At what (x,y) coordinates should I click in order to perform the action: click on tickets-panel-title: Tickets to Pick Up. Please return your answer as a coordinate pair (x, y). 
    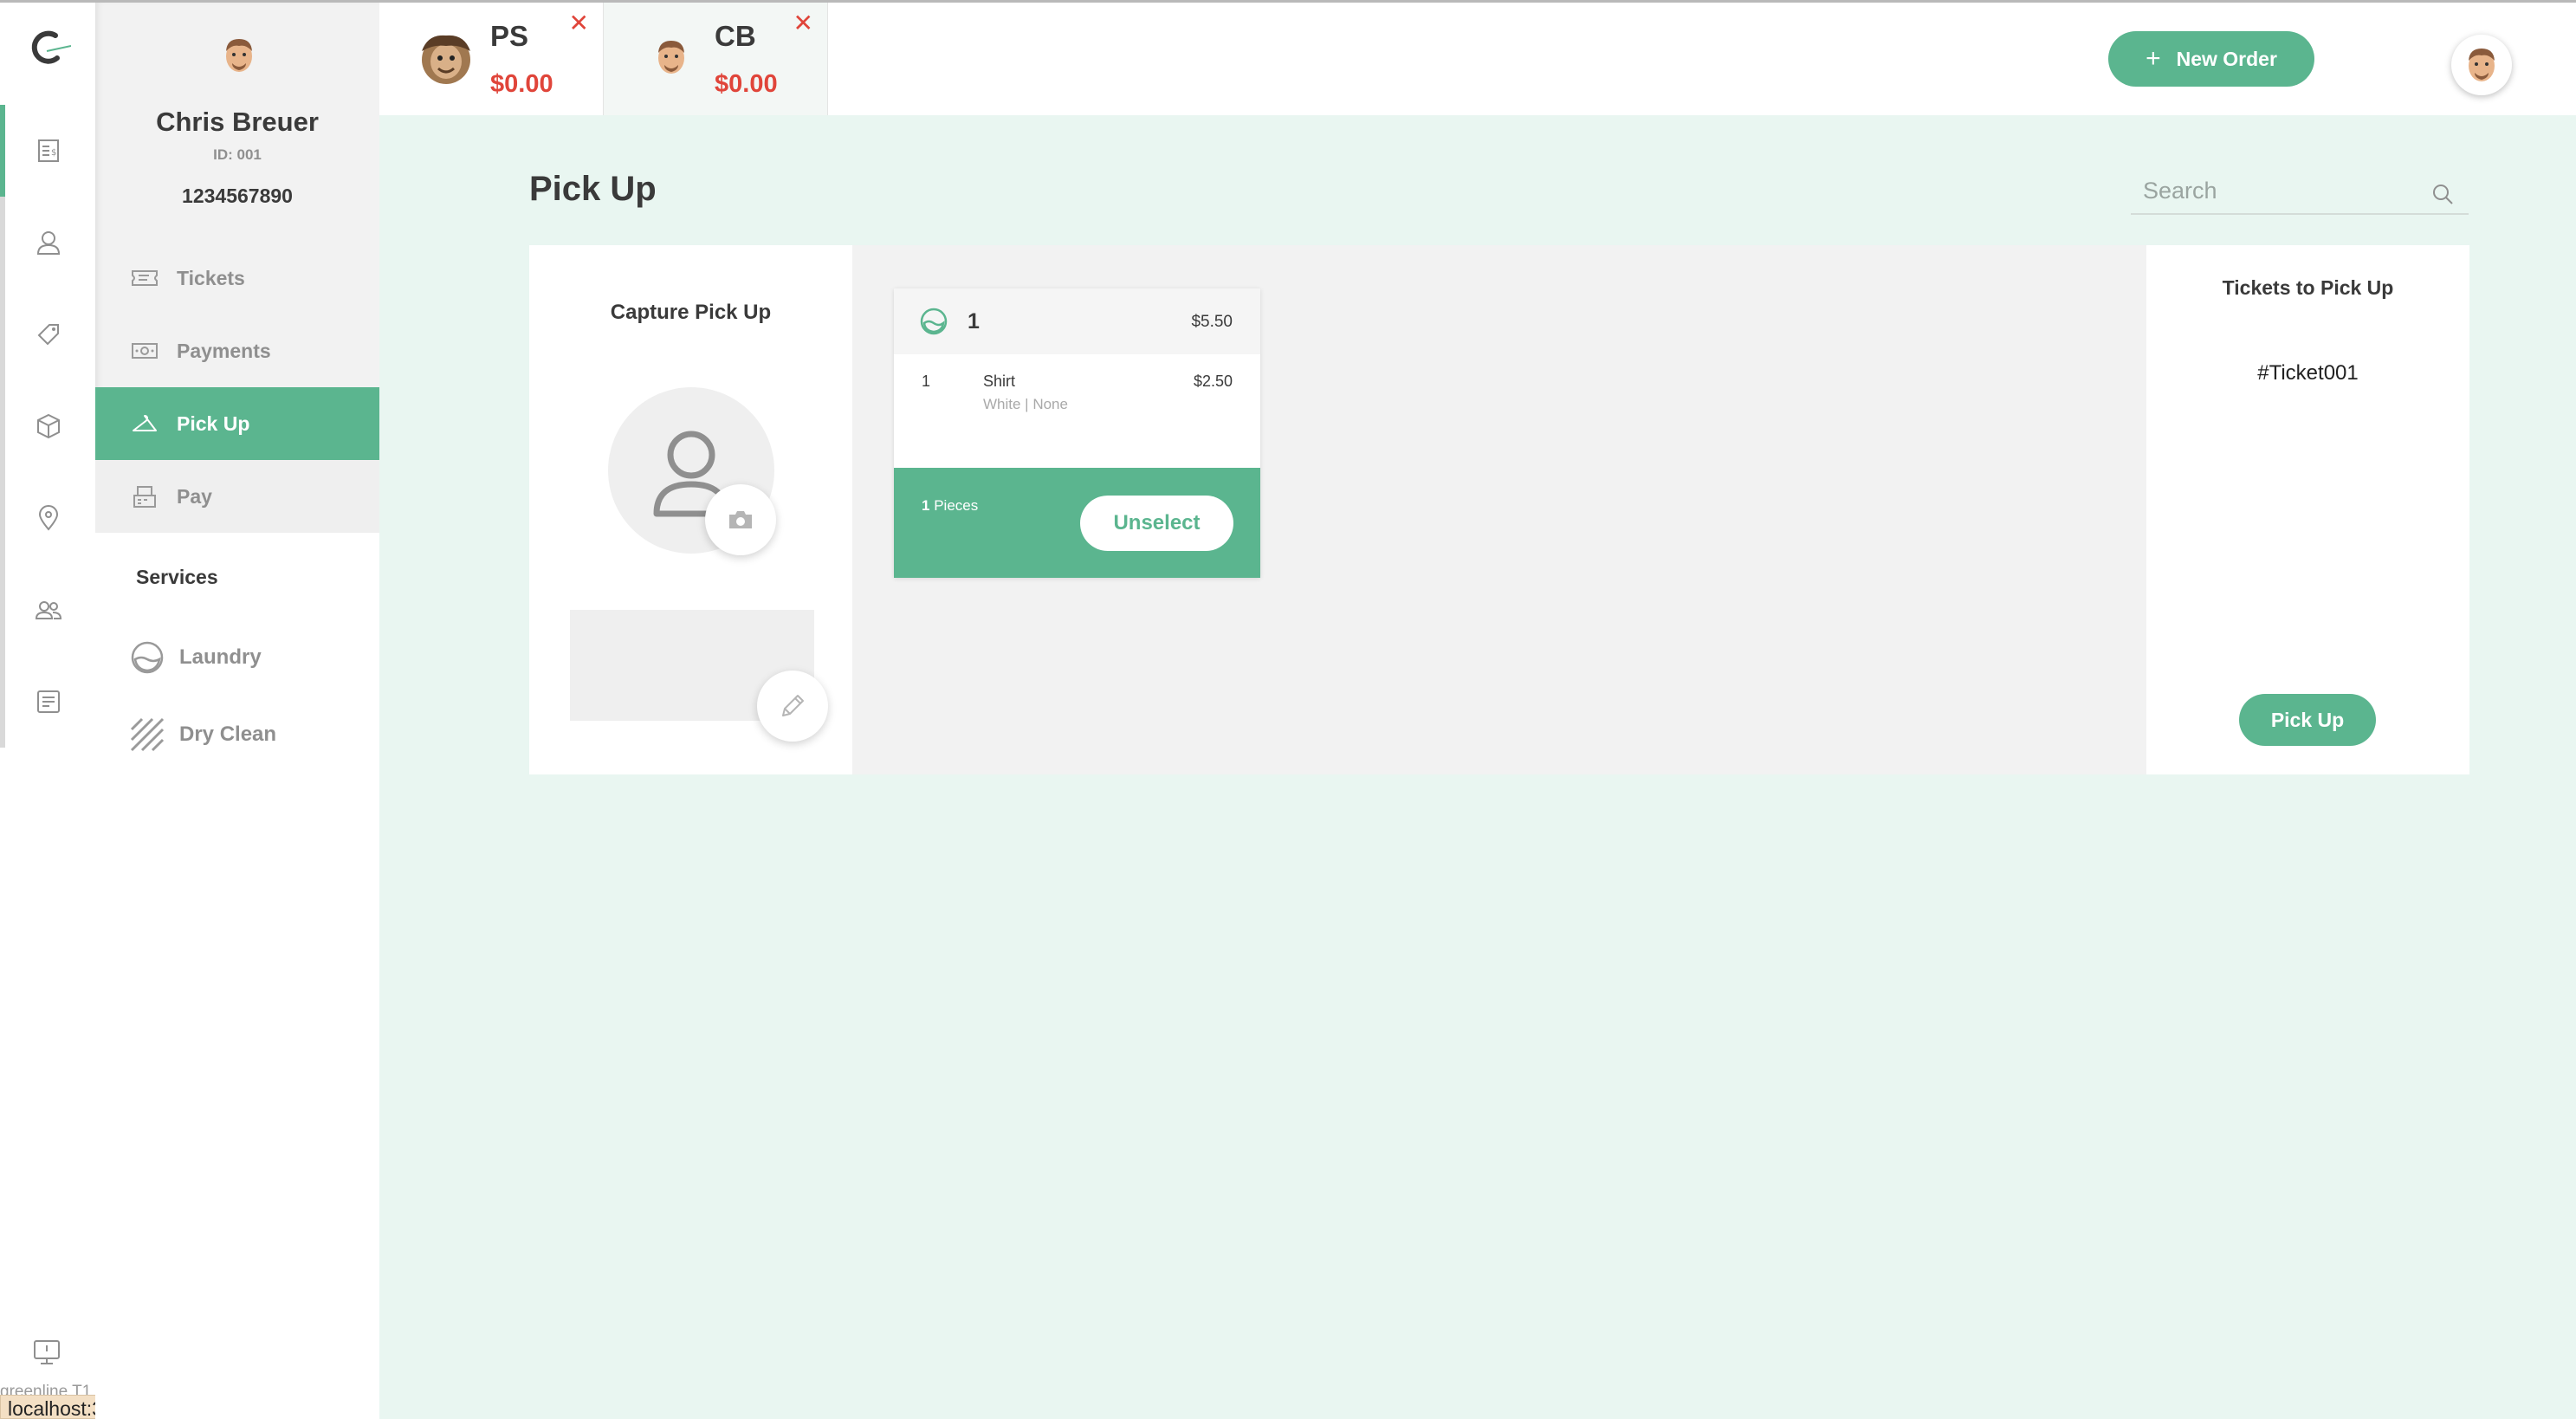
    Looking at the image, I should click on (2308, 287).